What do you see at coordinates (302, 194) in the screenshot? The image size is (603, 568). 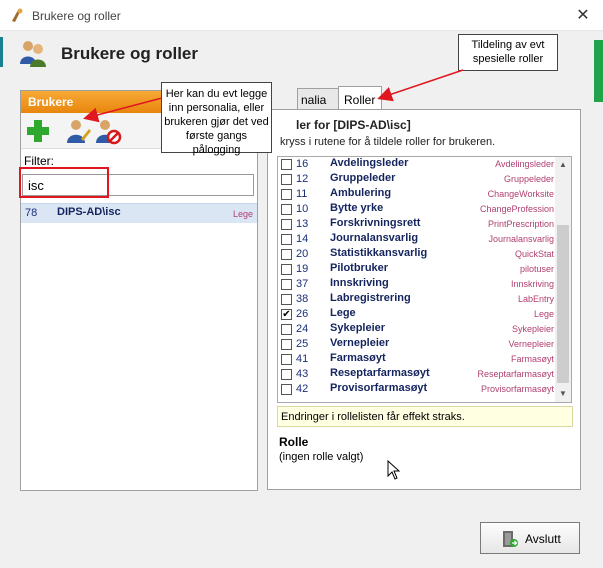 I see `role-id: 11` at bounding box center [302, 194].